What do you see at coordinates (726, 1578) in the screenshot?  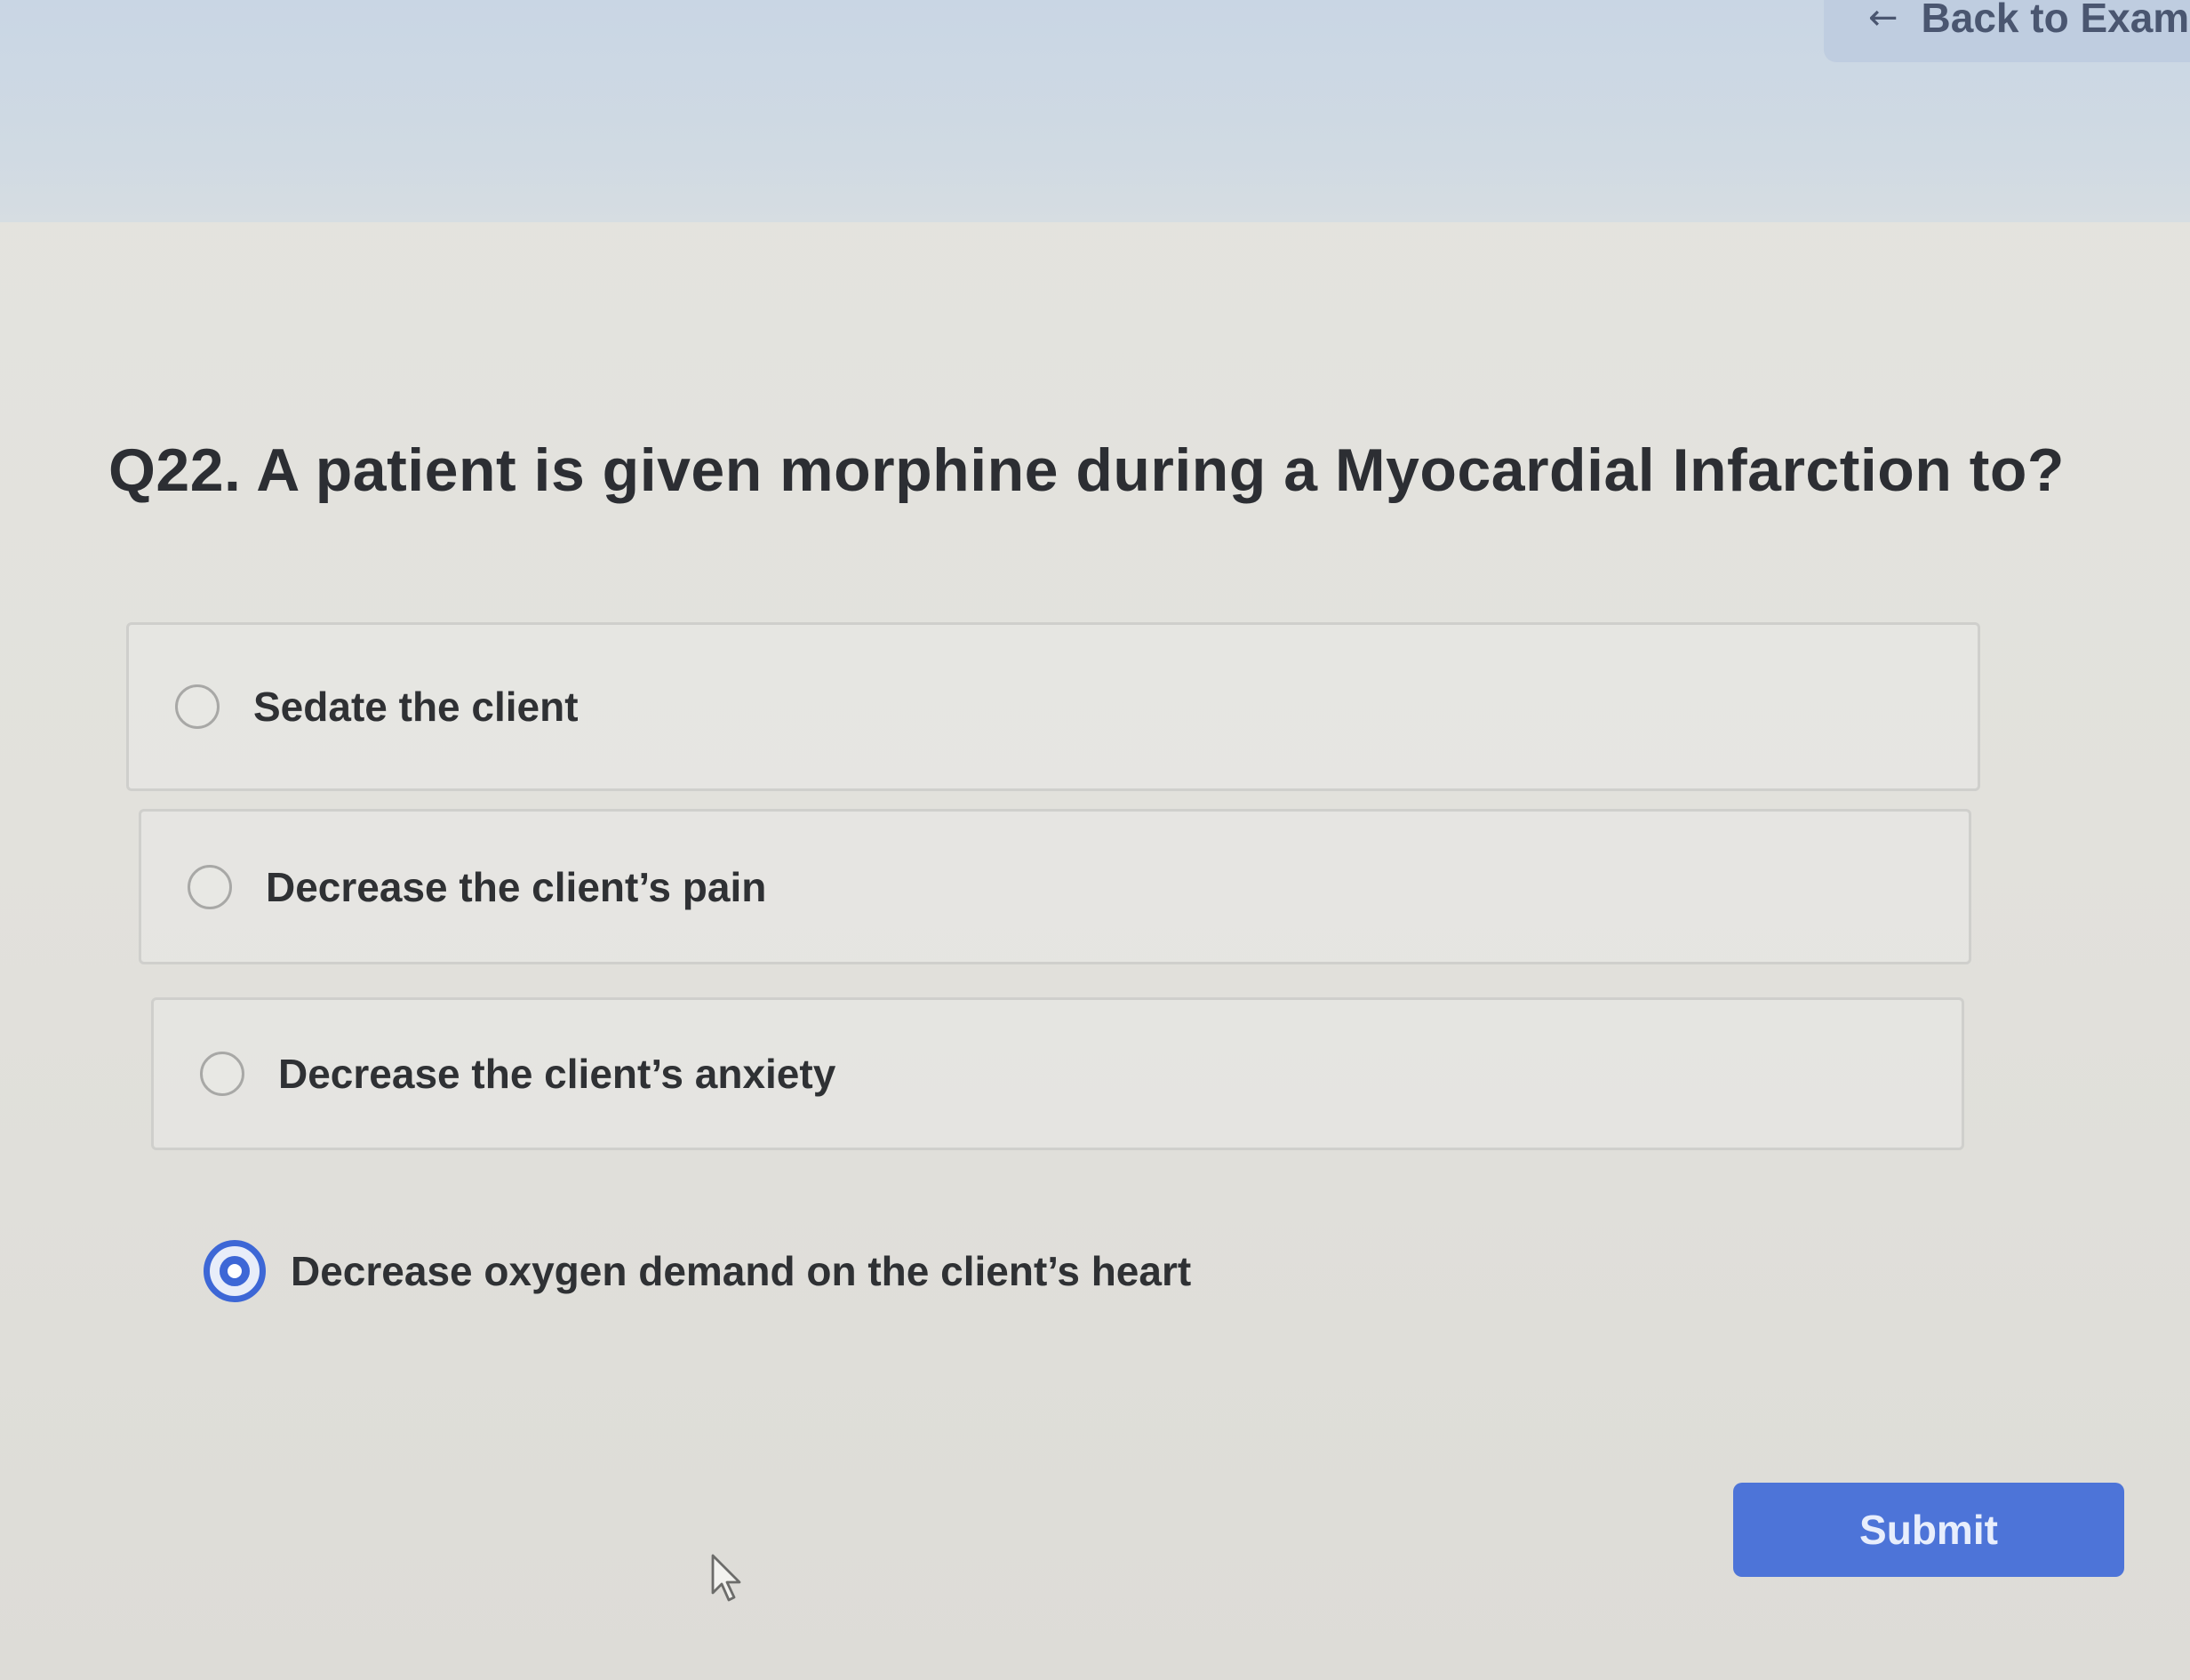 I see `mouse-cursor-icon` at bounding box center [726, 1578].